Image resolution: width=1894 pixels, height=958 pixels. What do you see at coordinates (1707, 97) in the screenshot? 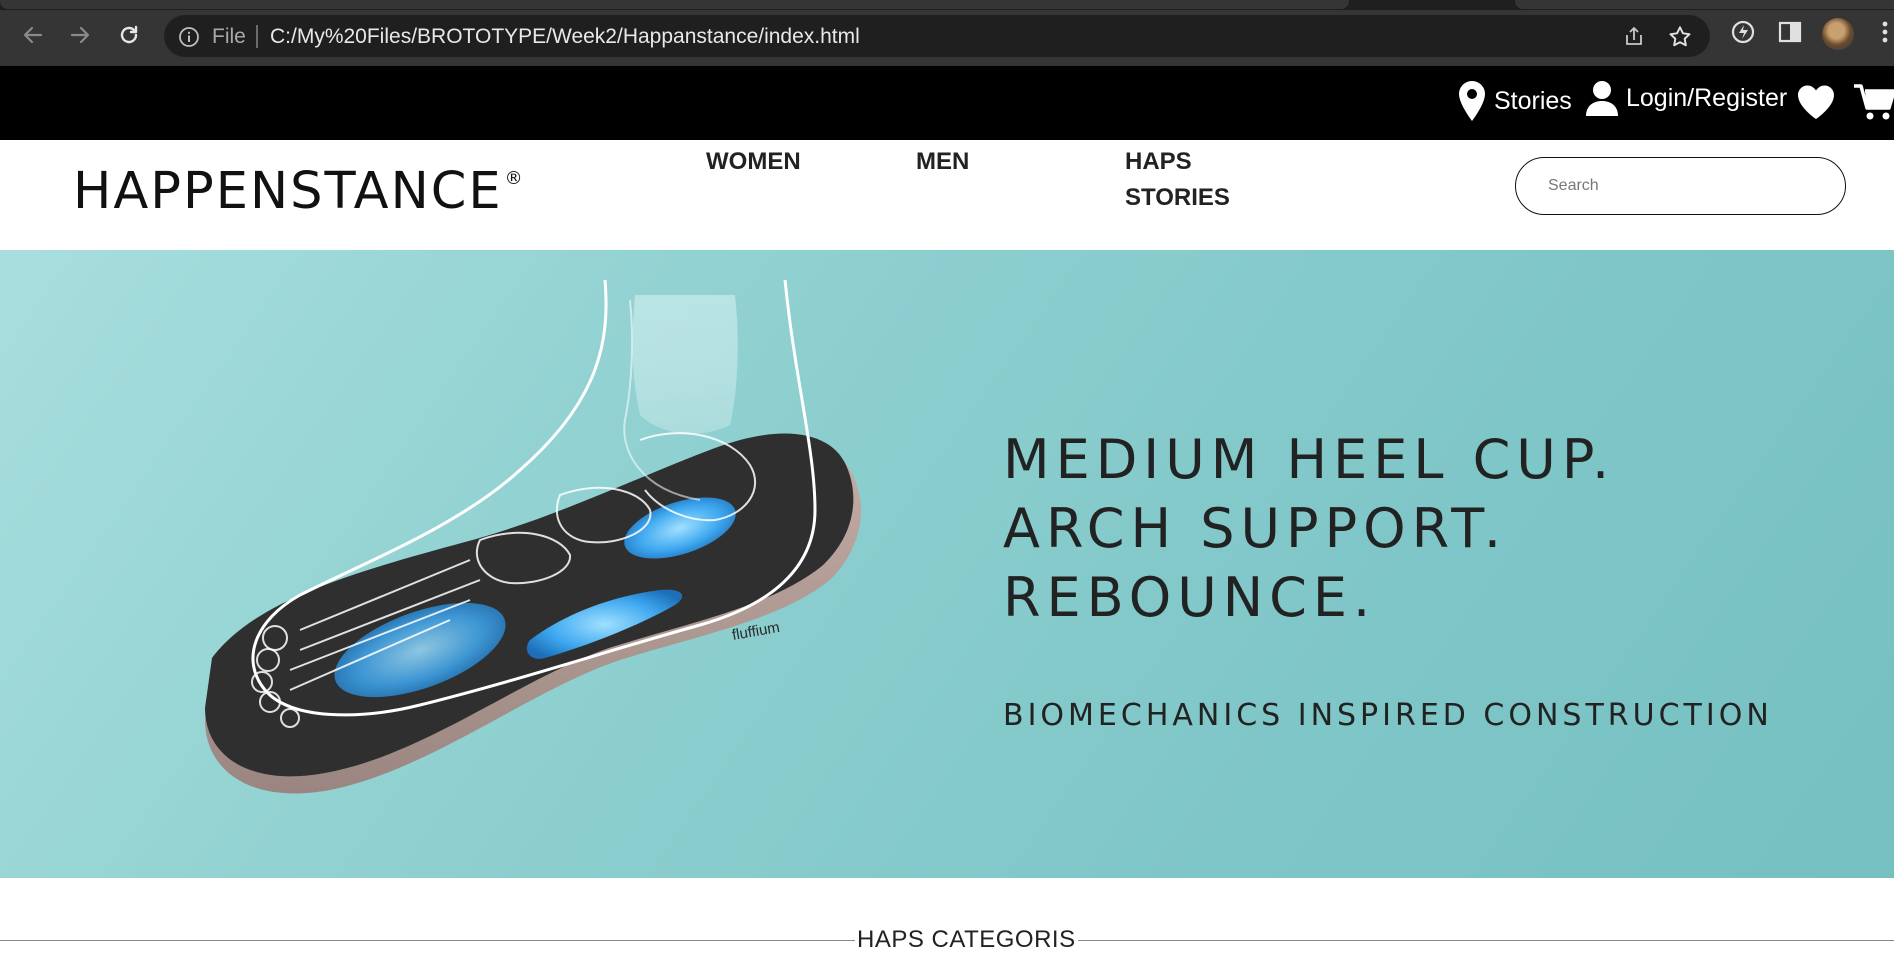
I see `login-register-label: Login/Register` at bounding box center [1707, 97].